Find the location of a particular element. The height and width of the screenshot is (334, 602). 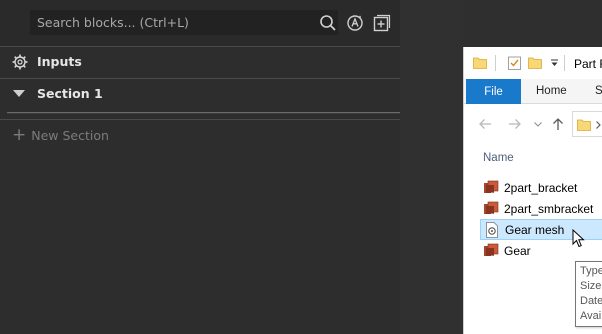

search-bar is located at coordinates (200, 23).